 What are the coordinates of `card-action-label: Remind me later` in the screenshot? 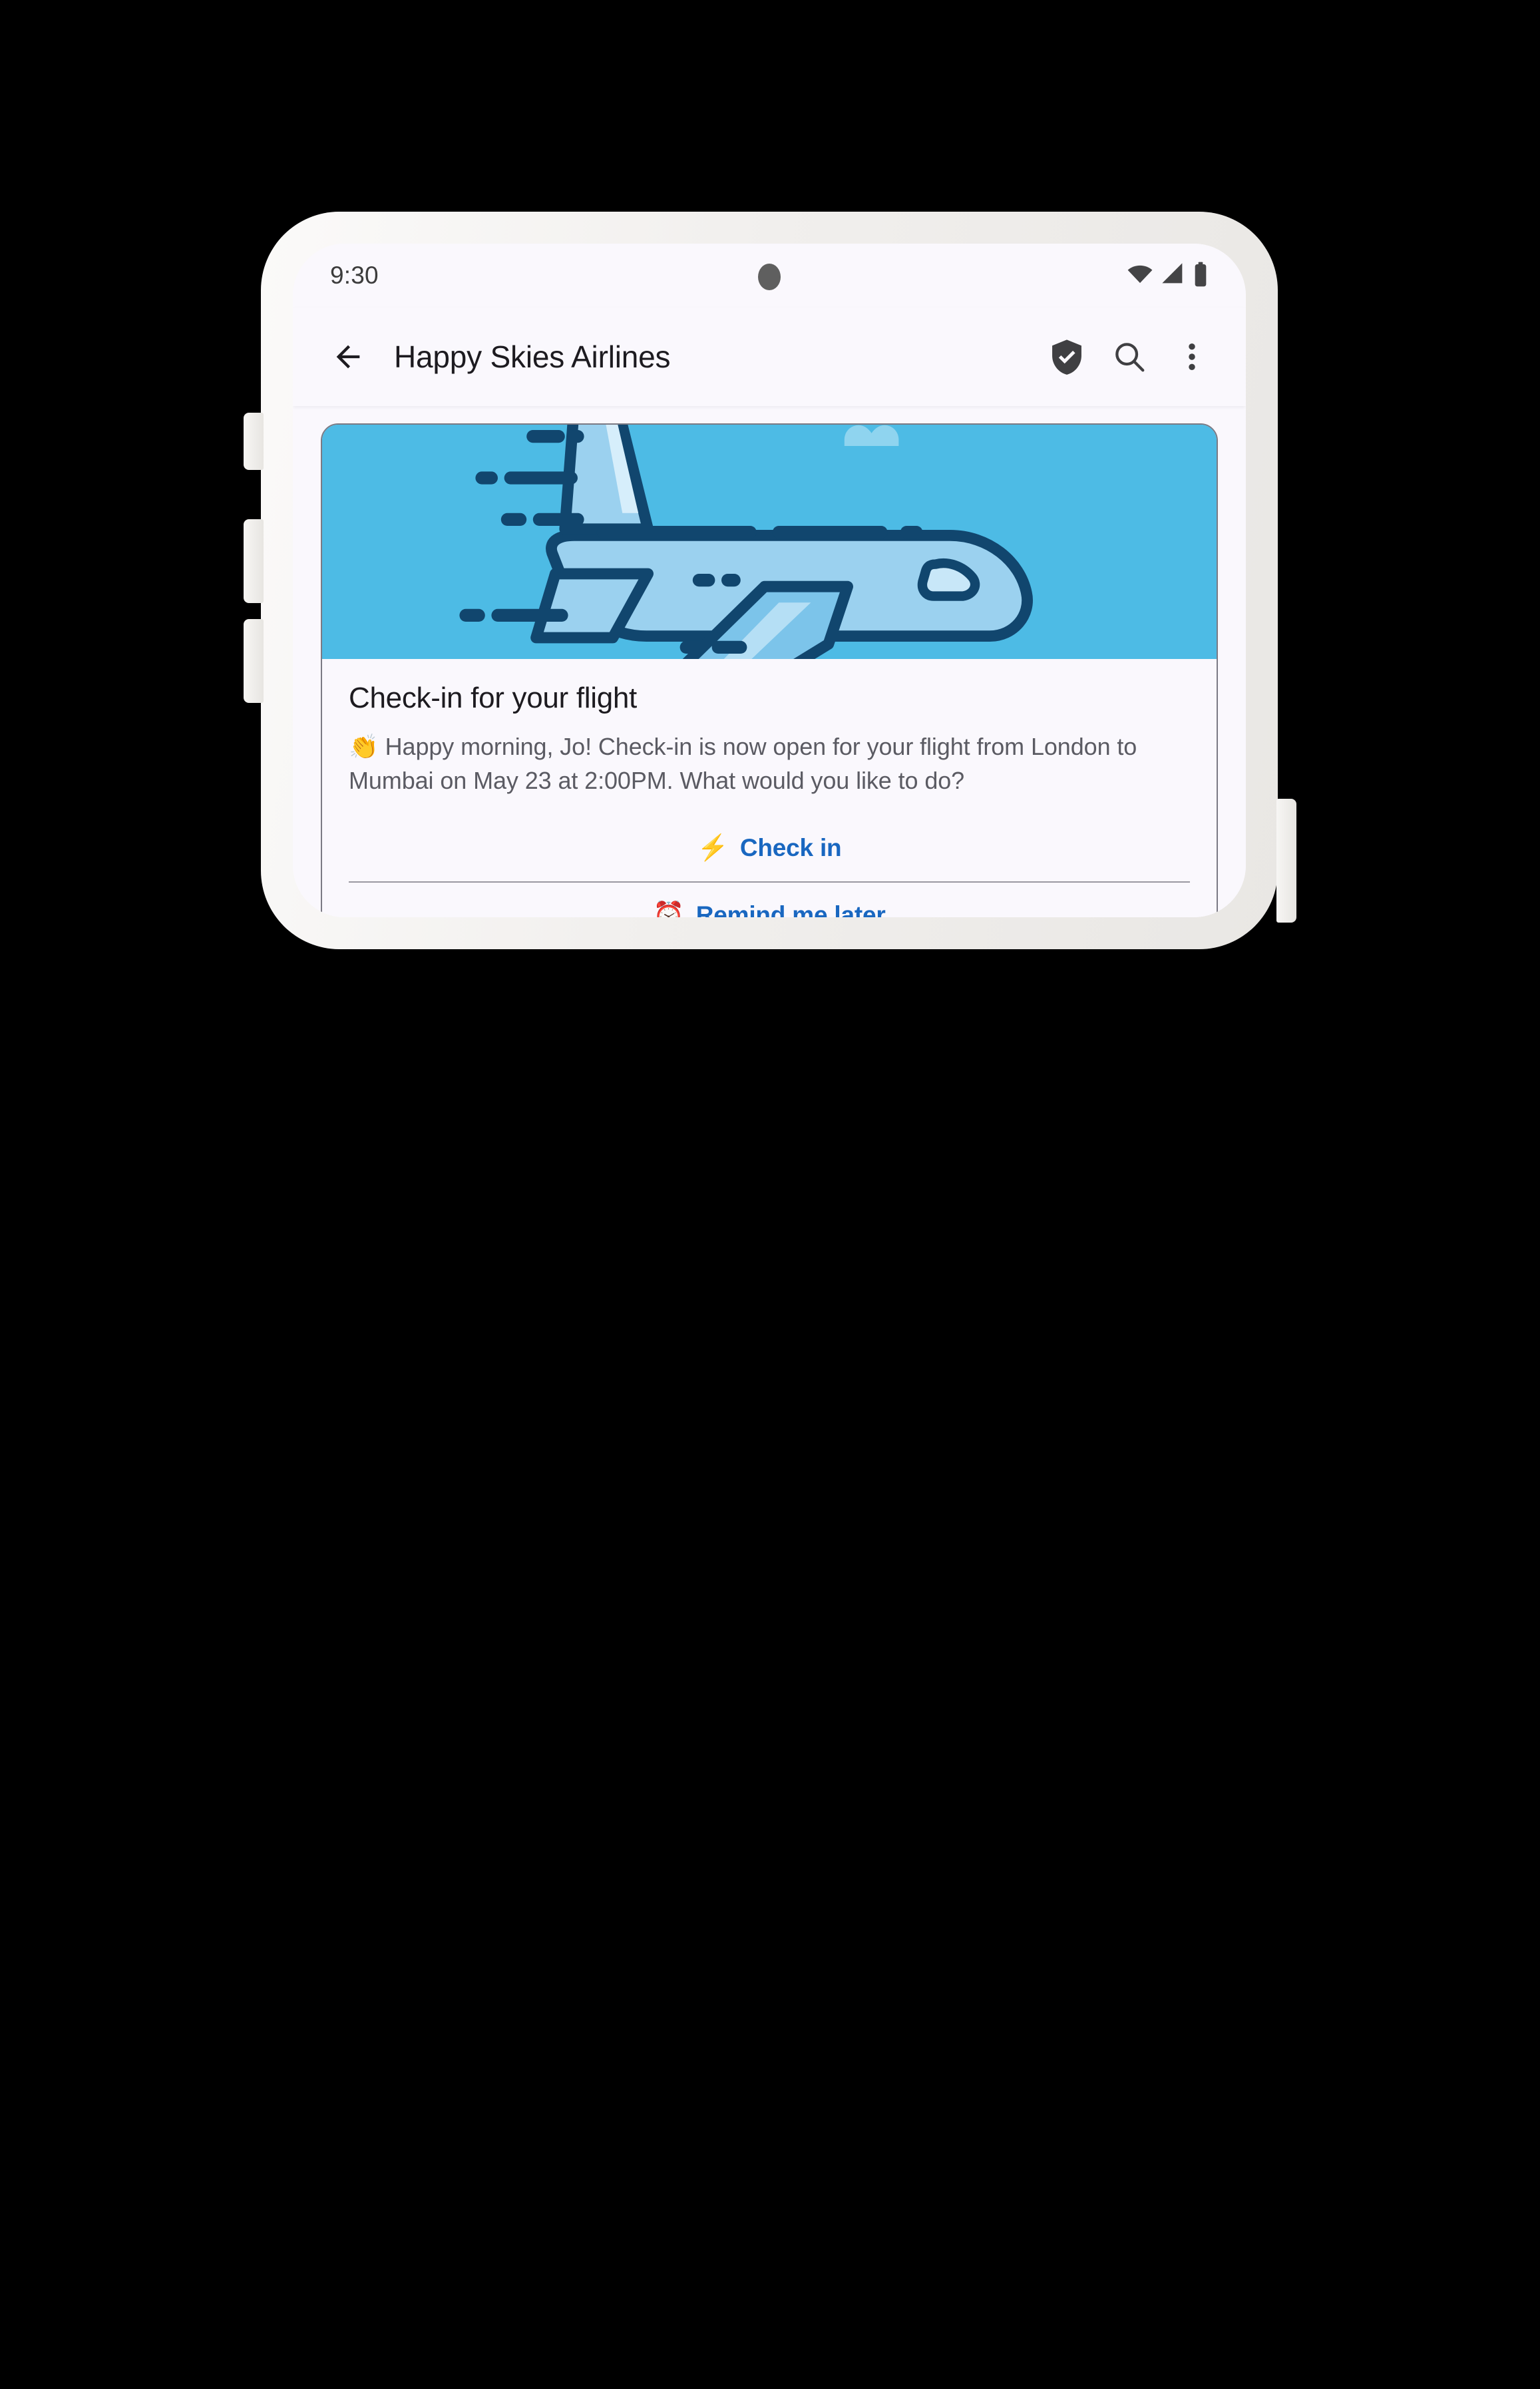 It's located at (790, 909).